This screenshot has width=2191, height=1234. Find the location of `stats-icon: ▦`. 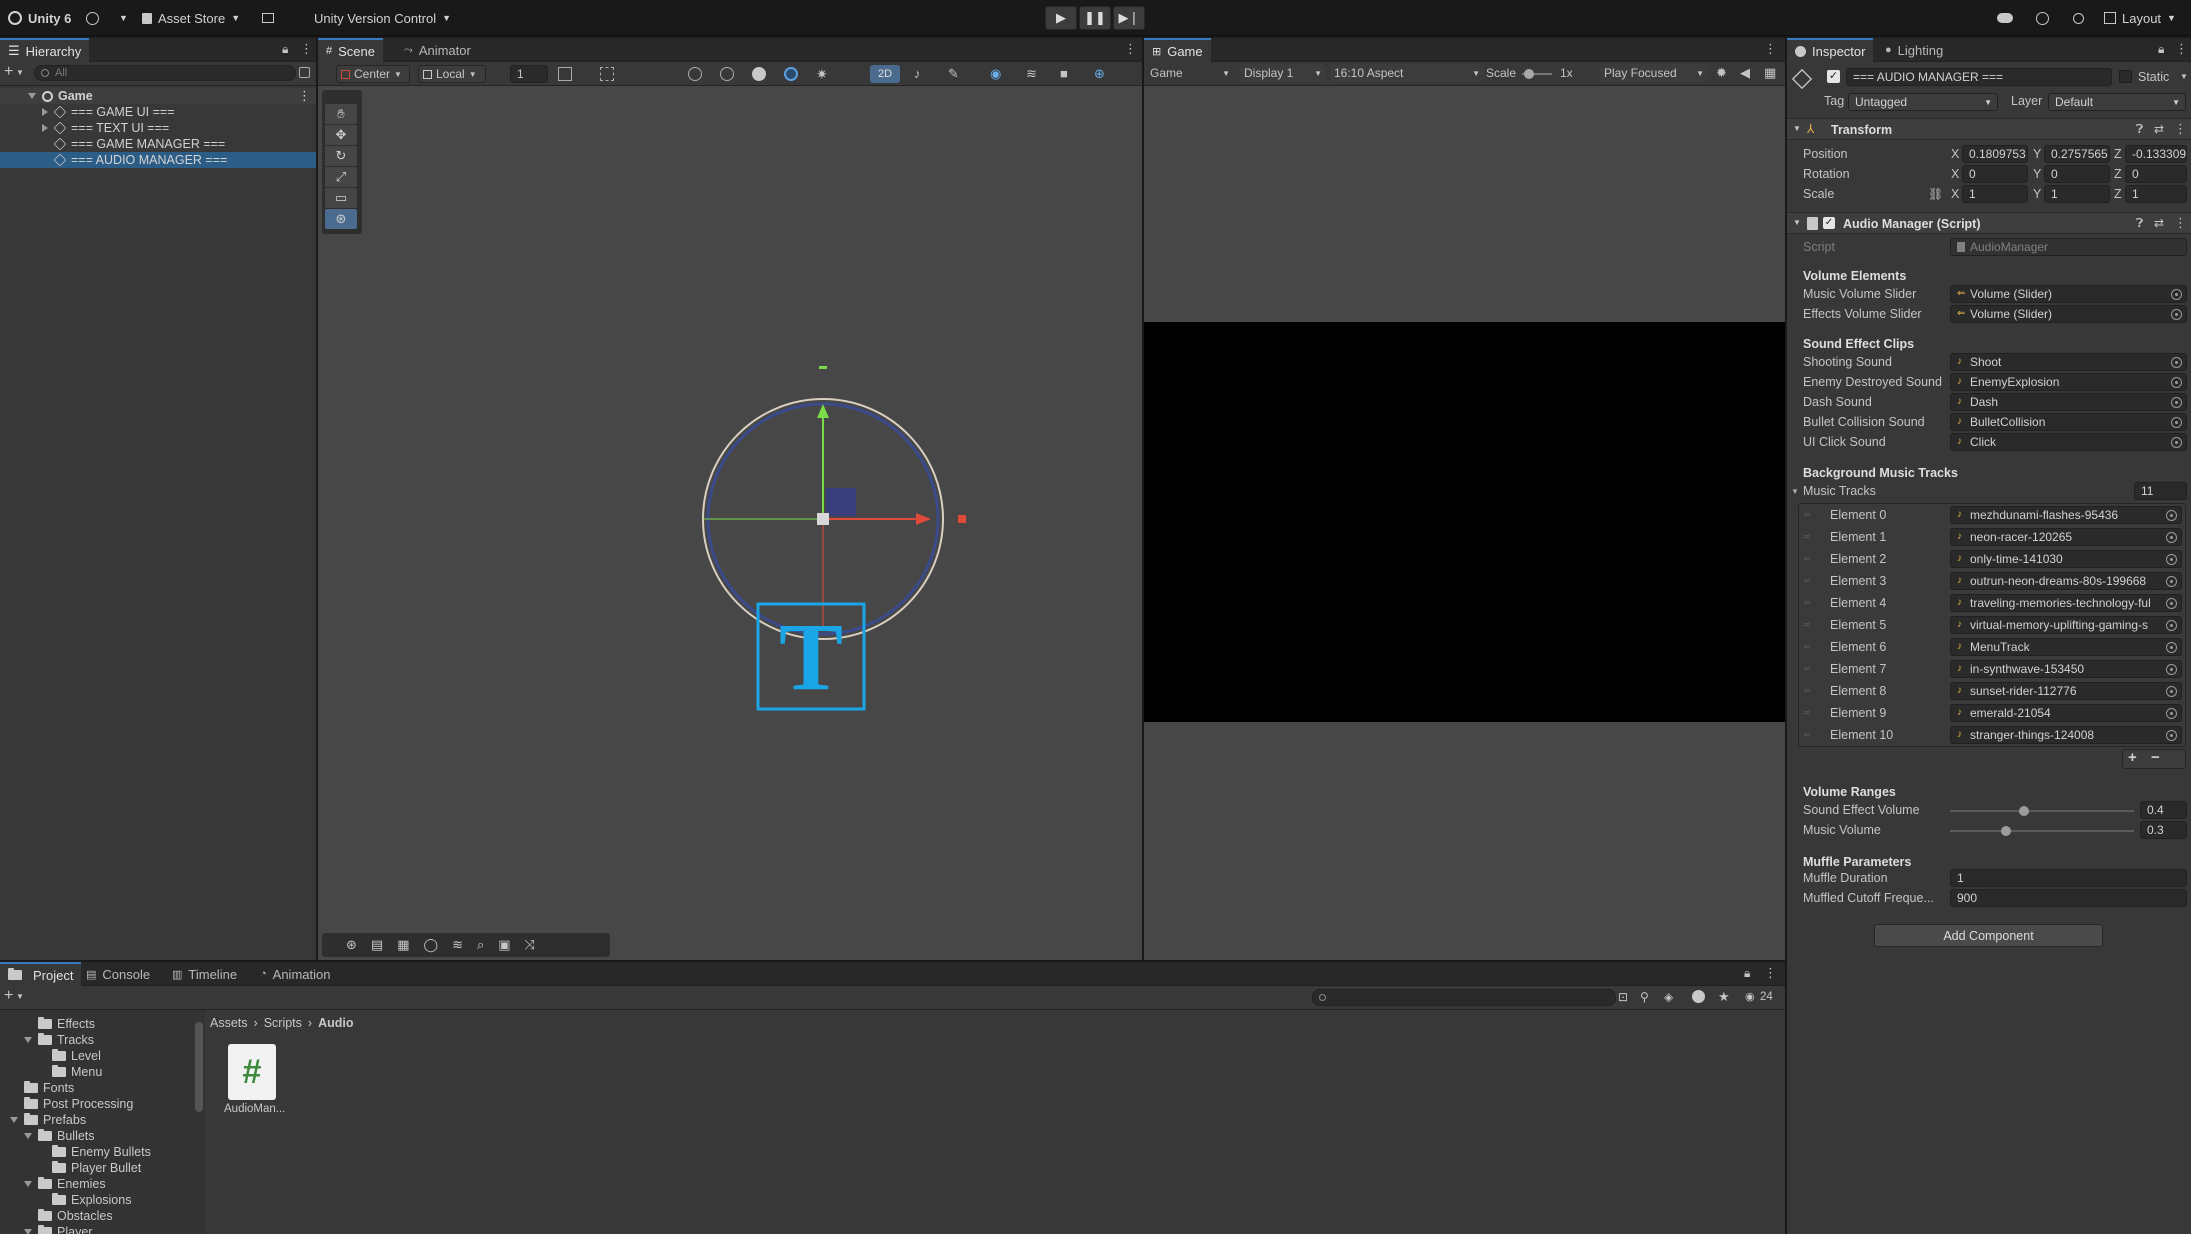

stats-icon: ▦ is located at coordinates (1770, 73).